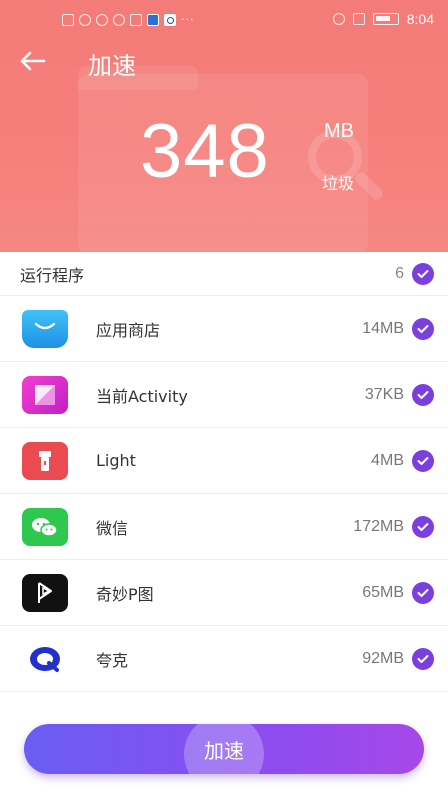  What do you see at coordinates (385, 19) in the screenshot?
I see `battery-icon` at bounding box center [385, 19].